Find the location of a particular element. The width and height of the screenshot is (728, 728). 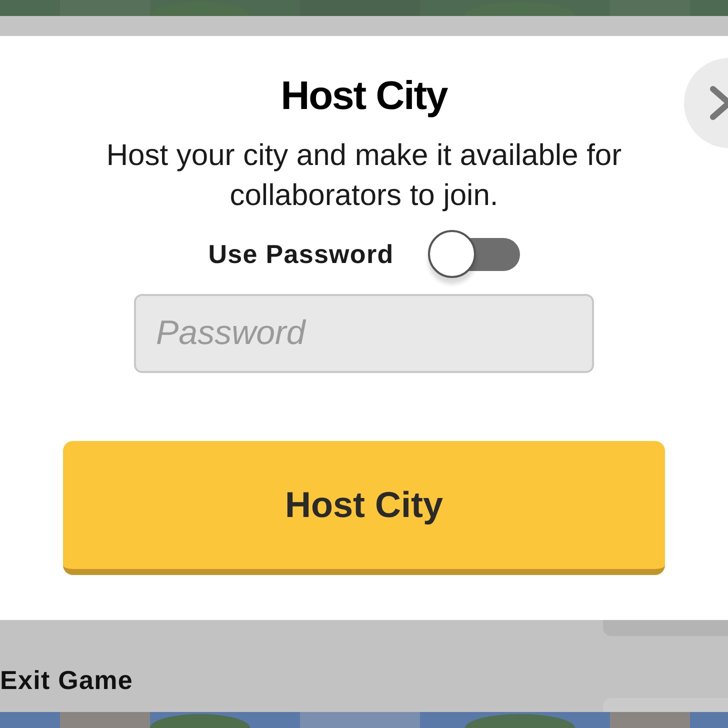

close-icon is located at coordinates (719, 103).